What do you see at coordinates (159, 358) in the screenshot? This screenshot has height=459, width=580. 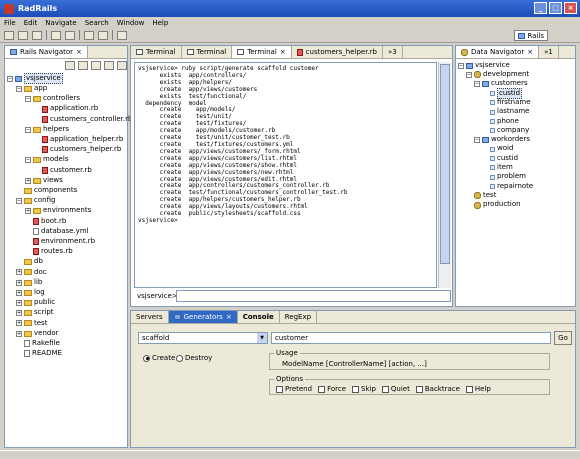 I see `create-radio: Create` at bounding box center [159, 358].